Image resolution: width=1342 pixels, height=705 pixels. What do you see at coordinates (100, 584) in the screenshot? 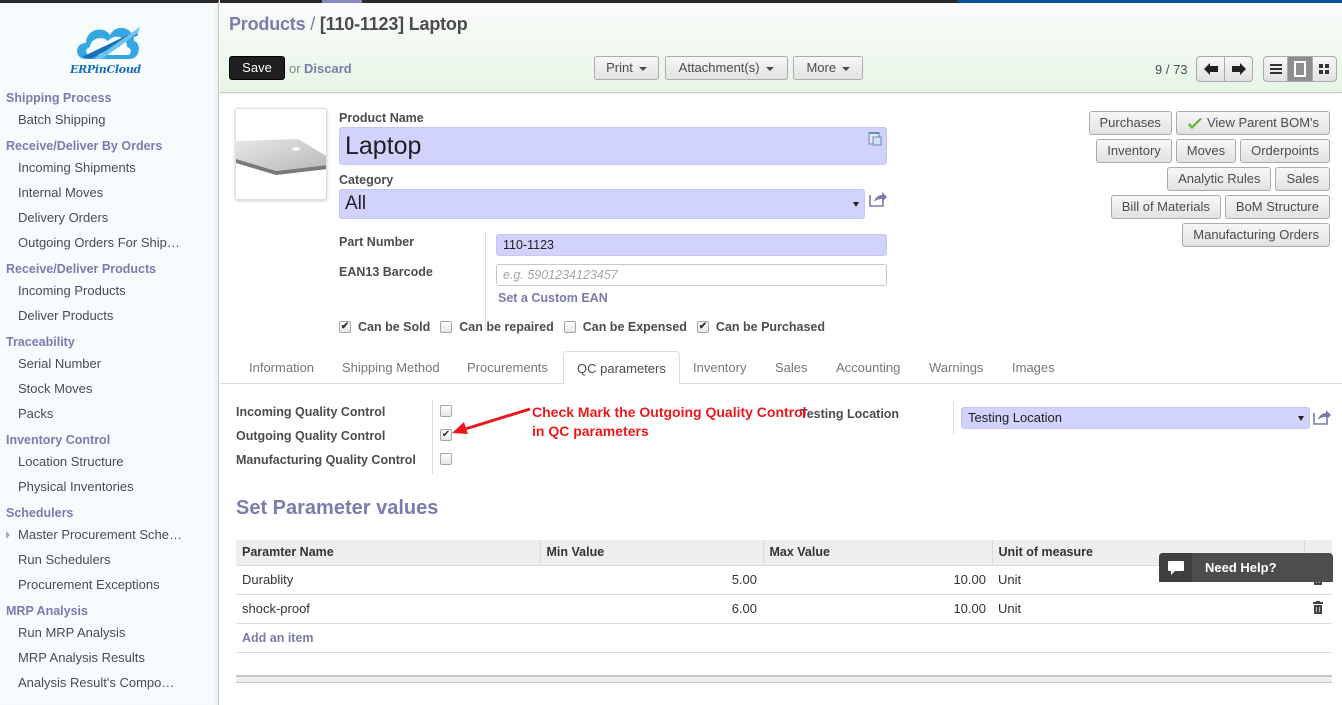
I see `sidebar-item: Procurement Exceptions` at bounding box center [100, 584].